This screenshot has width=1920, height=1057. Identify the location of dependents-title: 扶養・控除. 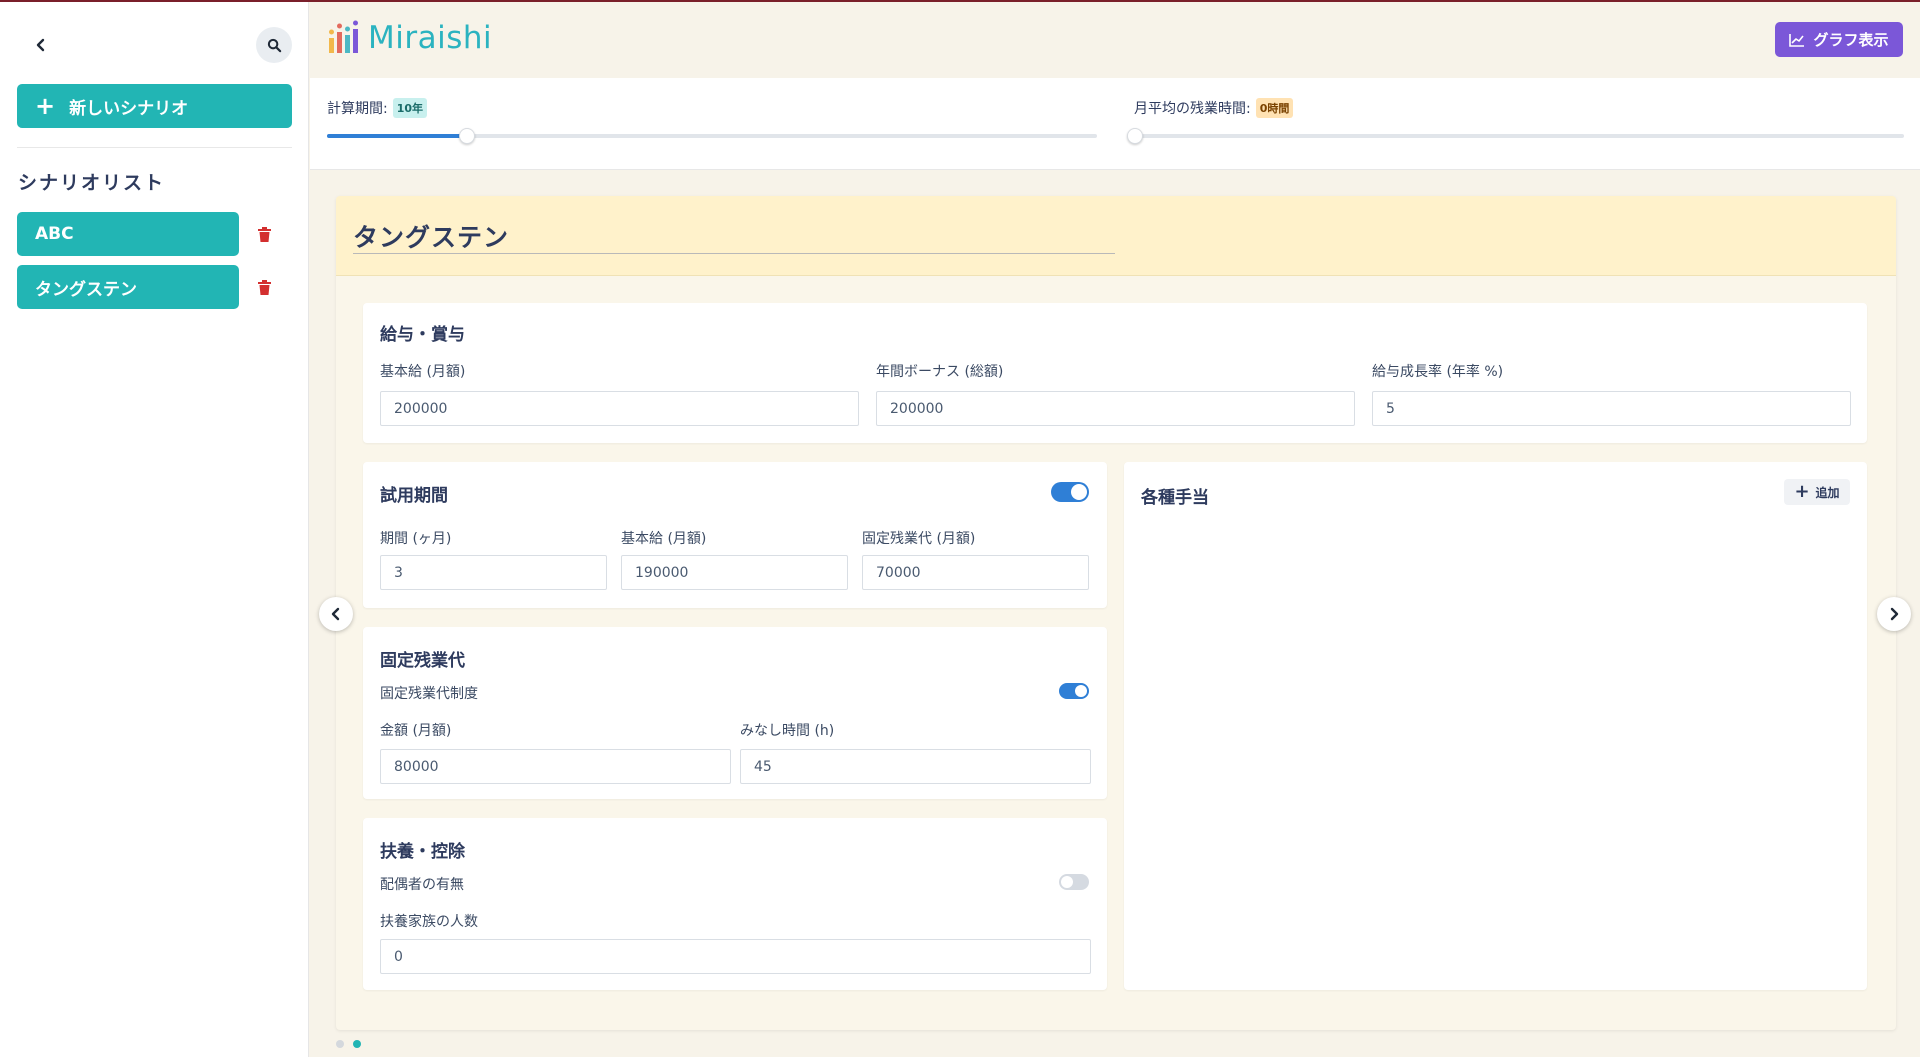
(422, 852).